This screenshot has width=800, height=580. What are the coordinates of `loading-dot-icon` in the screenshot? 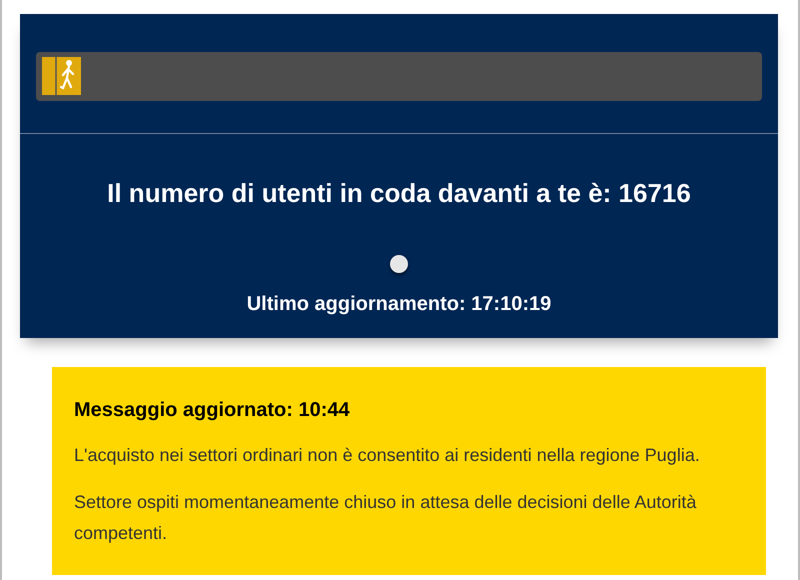 It's located at (399, 264).